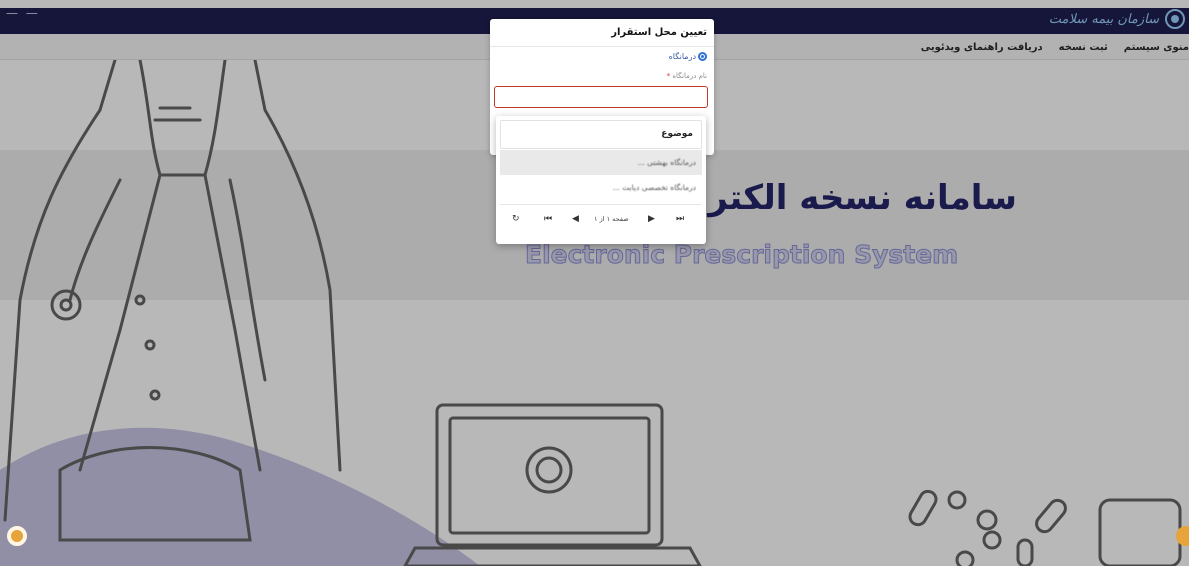 This screenshot has width=1189, height=566. I want to click on support-bubble-icon, so click(1182, 536).